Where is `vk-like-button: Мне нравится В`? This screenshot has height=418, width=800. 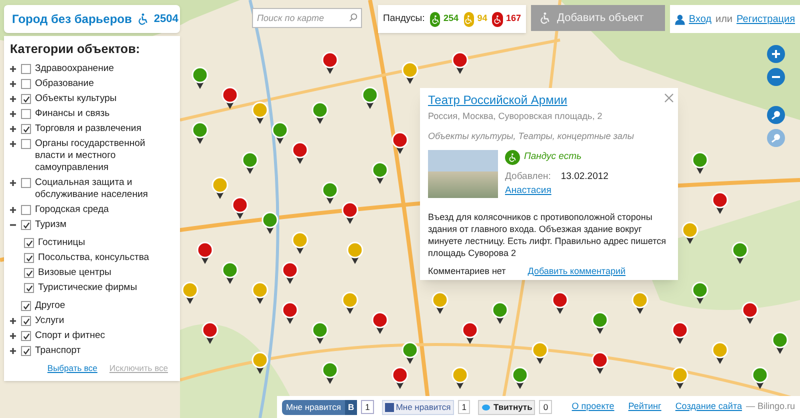
vk-like-button: Мне нравится В is located at coordinates (320, 407).